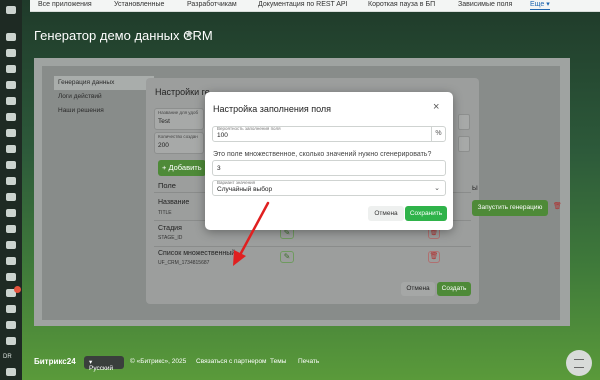  Describe the element at coordinates (11, 229) in the screenshot. I see `analytics-icon` at that location.